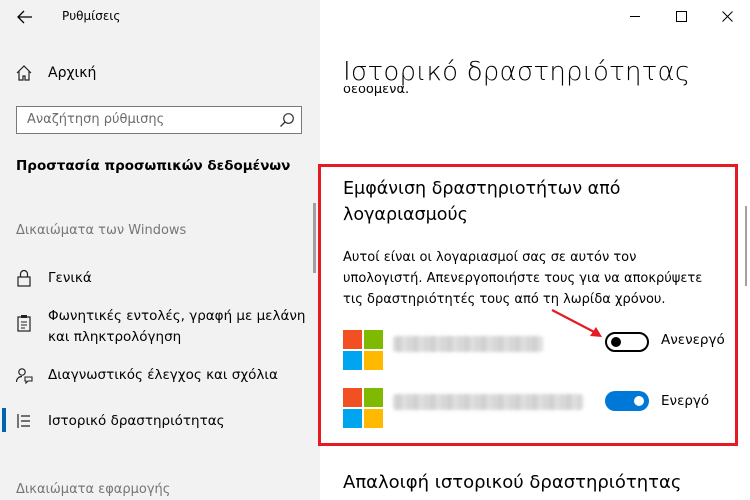  I want to click on accounts-section-title: Εμφάνιση δραστηριοτήτων από λογαριασμούς, so click(482, 202).